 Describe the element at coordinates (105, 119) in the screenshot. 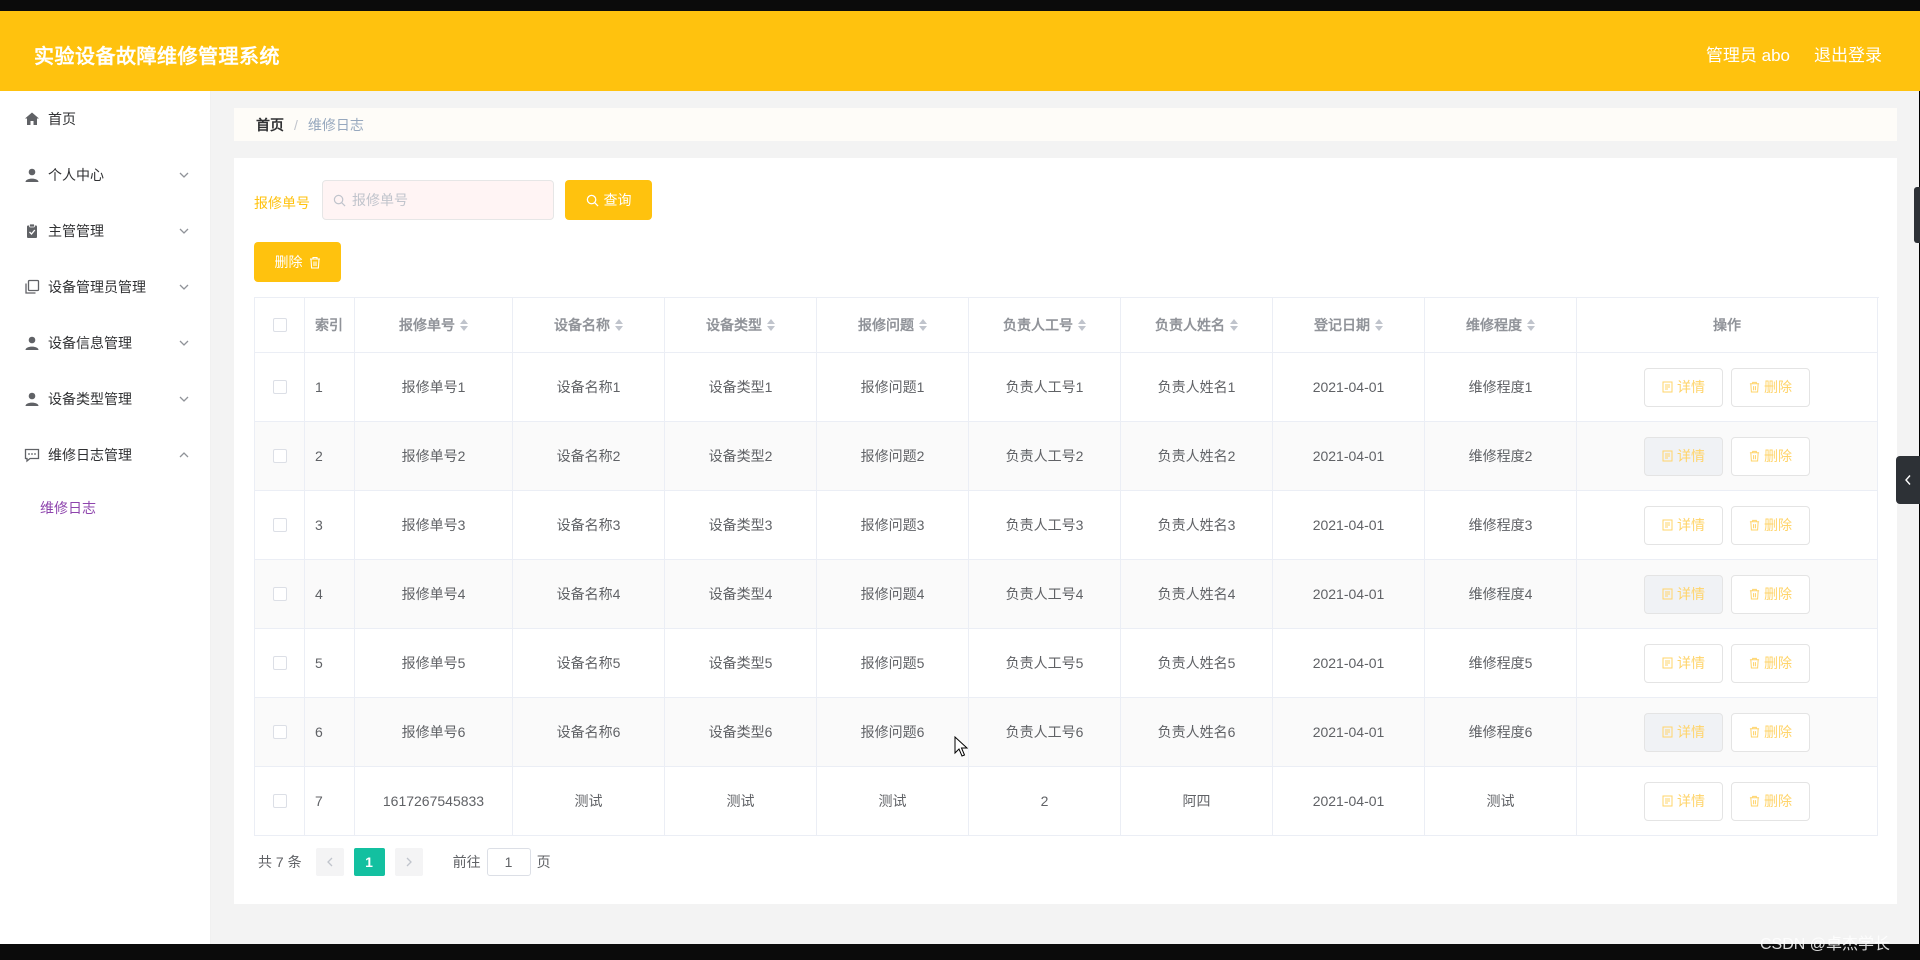

I see `sidebar-item-home: 首页` at that location.